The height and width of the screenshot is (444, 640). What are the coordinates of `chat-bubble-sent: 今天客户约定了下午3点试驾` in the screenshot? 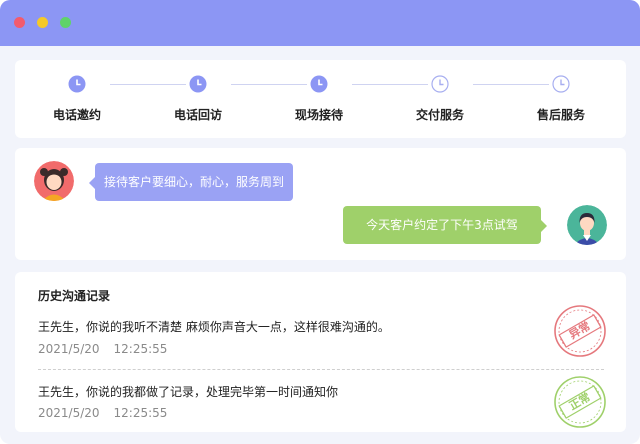 It's located at (445, 225).